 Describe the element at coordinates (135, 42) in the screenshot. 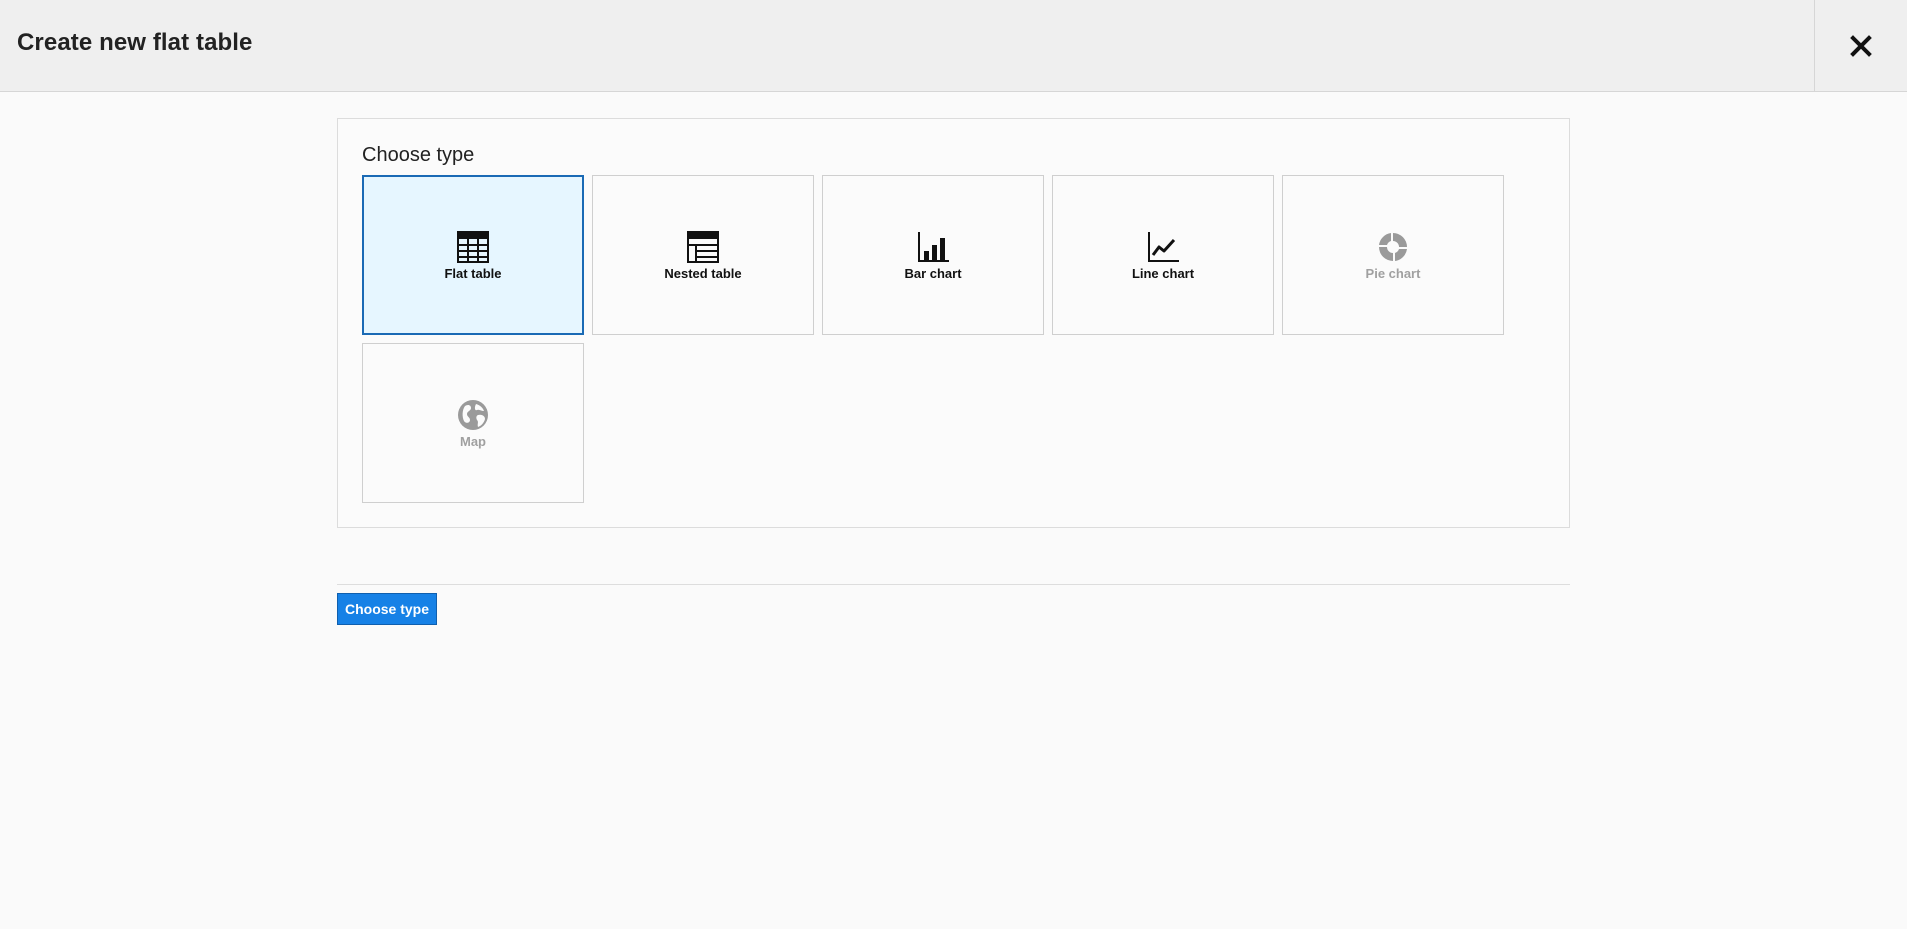

I see `dialog-title: Create new flat table` at that location.